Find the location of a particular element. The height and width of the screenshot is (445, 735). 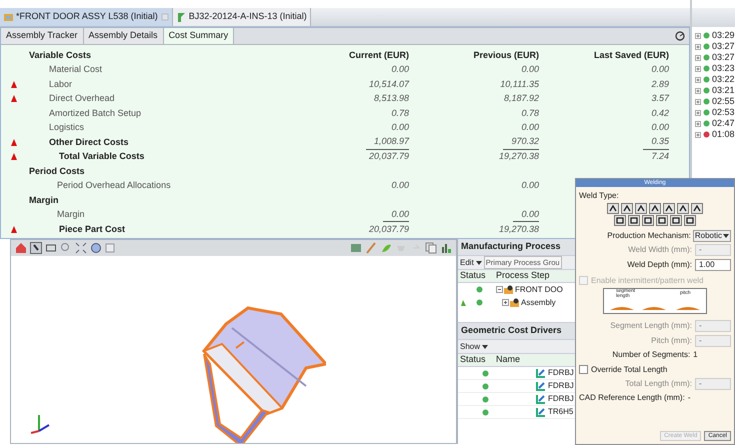

table-cell: 1,008.97 is located at coordinates (387, 142).